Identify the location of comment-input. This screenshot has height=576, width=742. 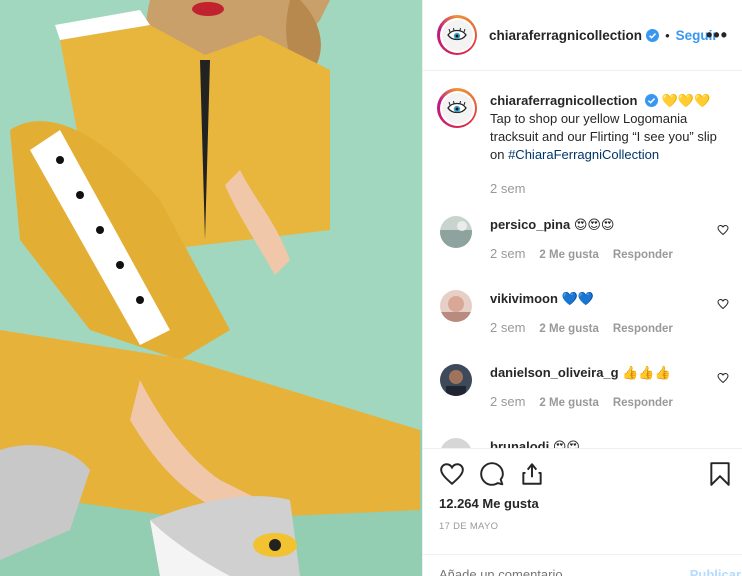
(549, 571).